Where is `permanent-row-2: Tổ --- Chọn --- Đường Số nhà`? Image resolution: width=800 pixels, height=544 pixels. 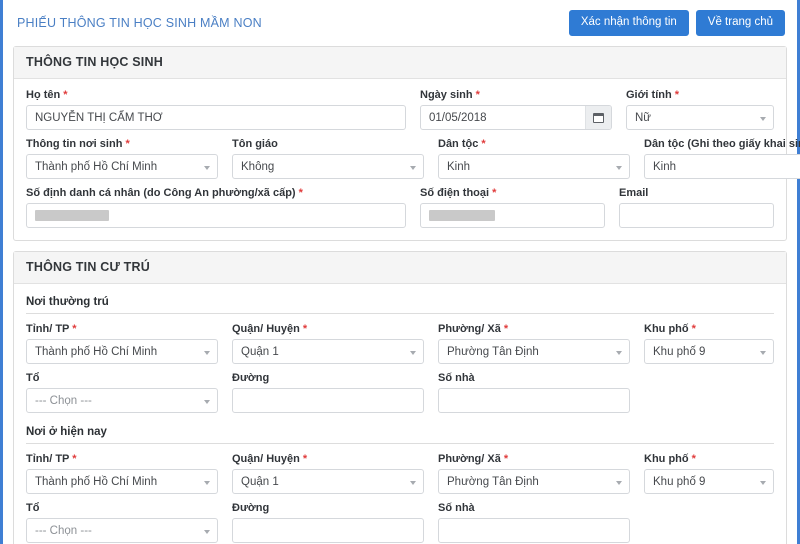
permanent-row-2: Tổ --- Chọn --- Đường Số nhà is located at coordinates (400, 392).